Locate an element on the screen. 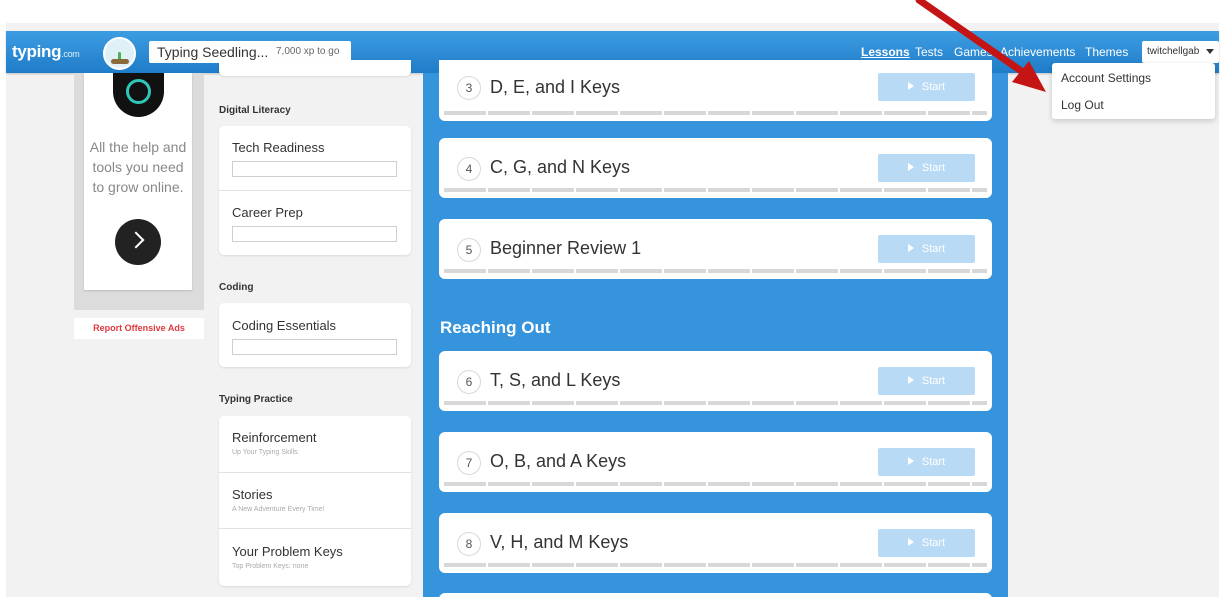  annotation-arrow is located at coordinates (980, 46).